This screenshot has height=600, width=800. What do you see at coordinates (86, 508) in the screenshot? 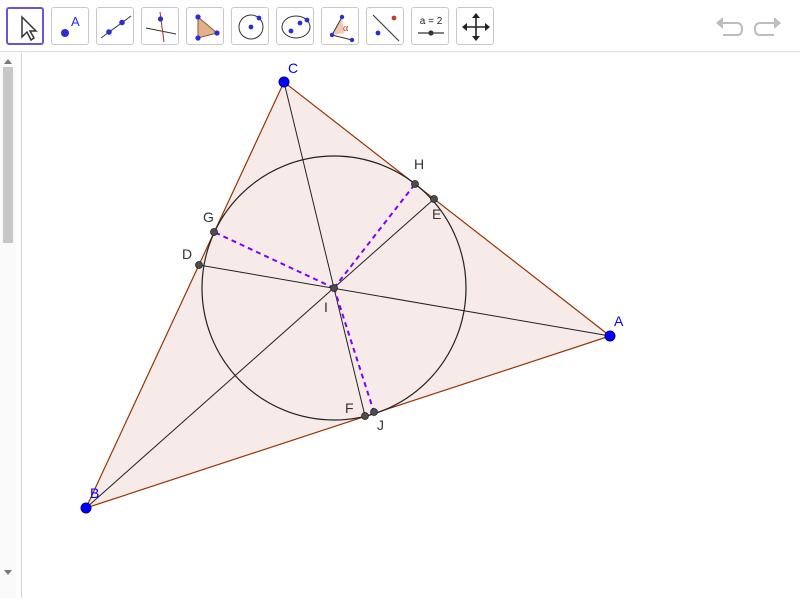
I see `point-b` at bounding box center [86, 508].